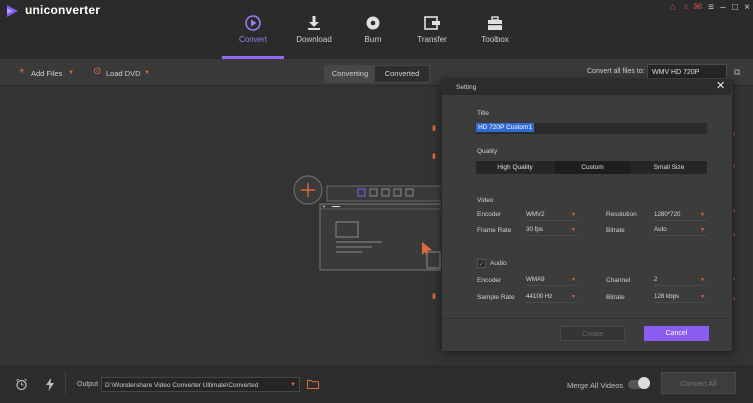  Describe the element at coordinates (644, 383) in the screenshot. I see `merge-toggle-knob` at that location.